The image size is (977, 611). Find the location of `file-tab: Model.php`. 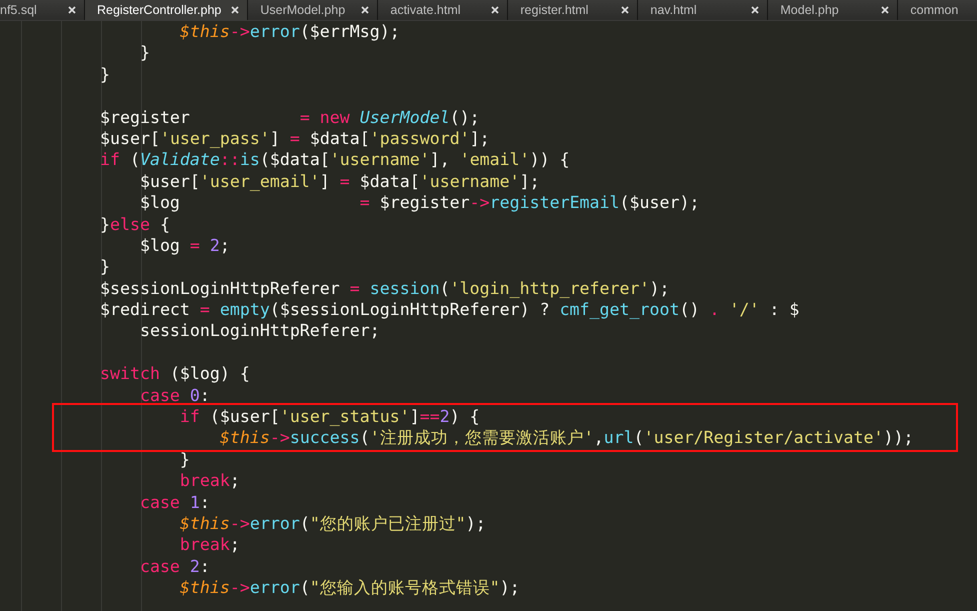

file-tab: Model.php is located at coordinates (833, 10).